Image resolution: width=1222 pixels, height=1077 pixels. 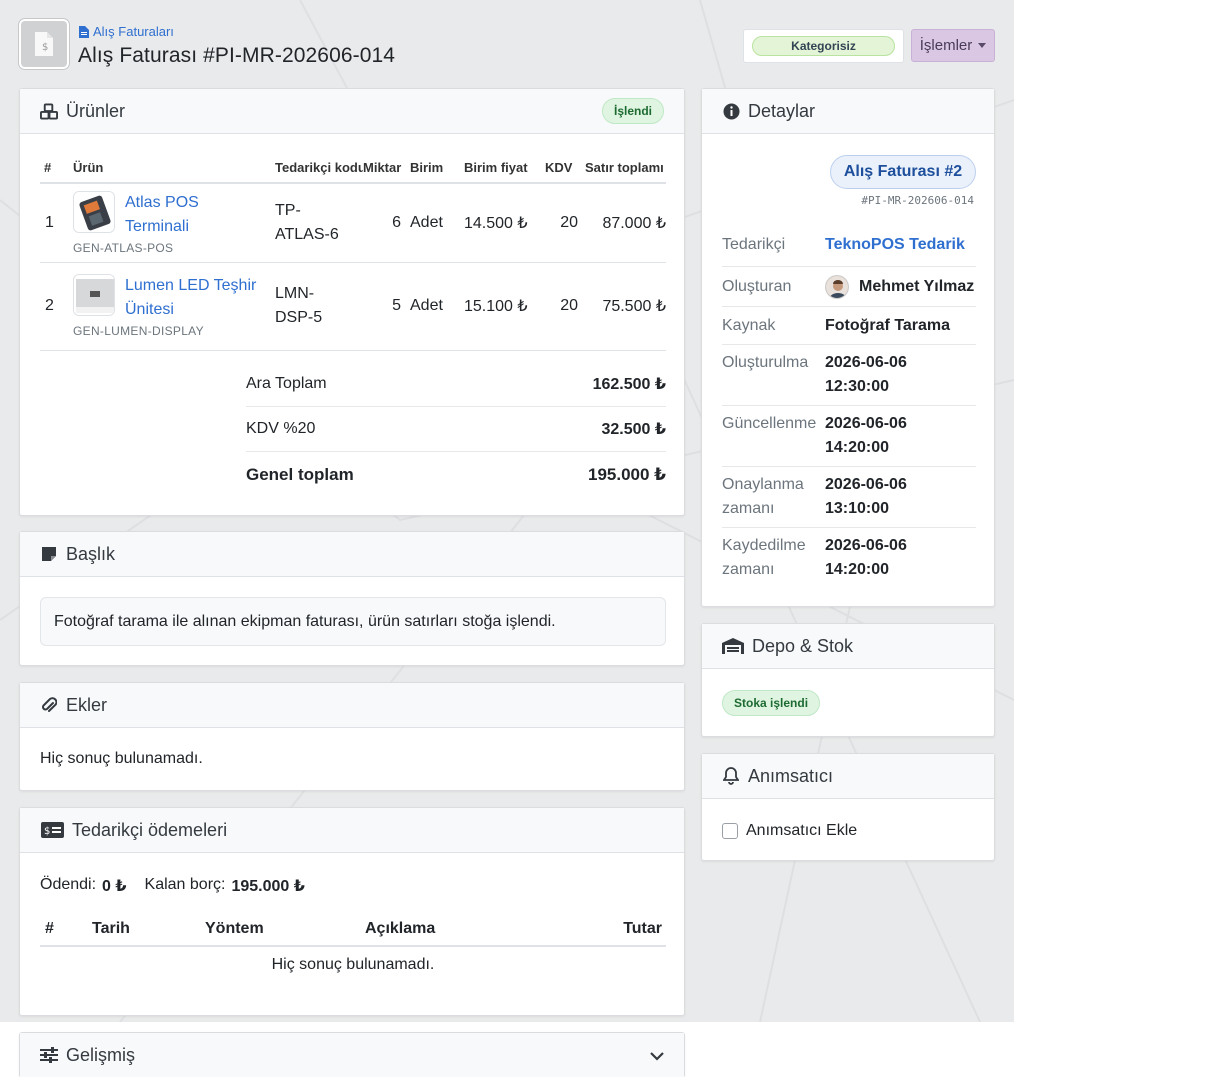 I want to click on actions-dropdown-button: İşlemler, so click(x=953, y=45).